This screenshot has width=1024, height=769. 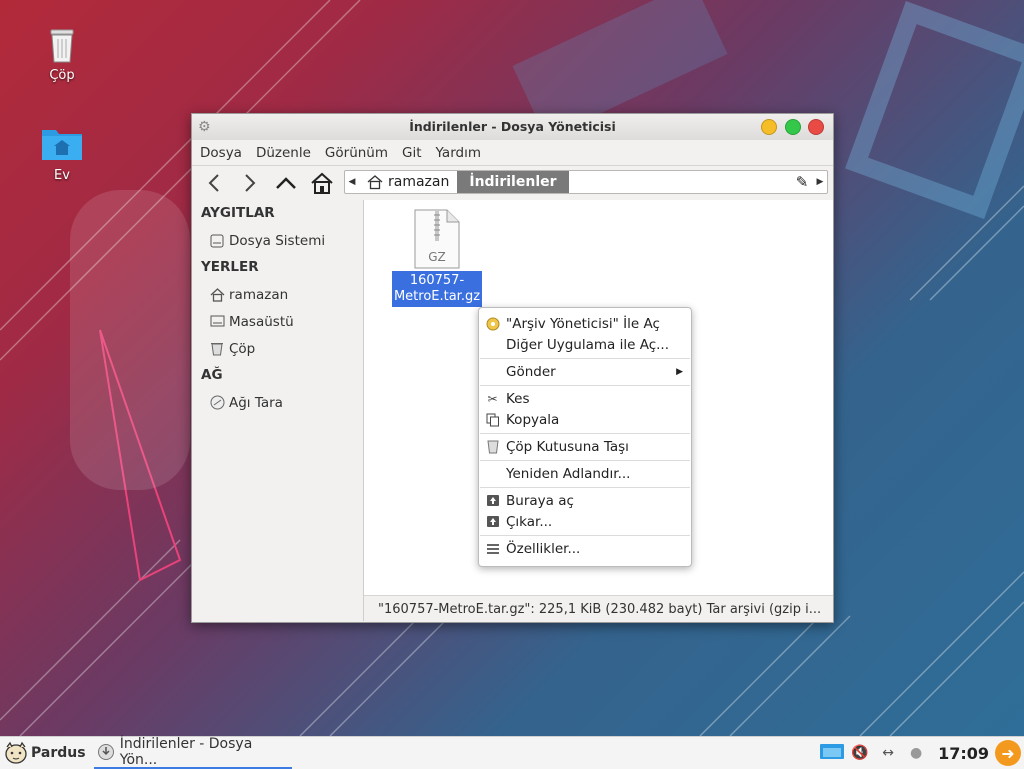 What do you see at coordinates (820, 182) in the screenshot?
I see `path-scroll-right-icon: ▶` at bounding box center [820, 182].